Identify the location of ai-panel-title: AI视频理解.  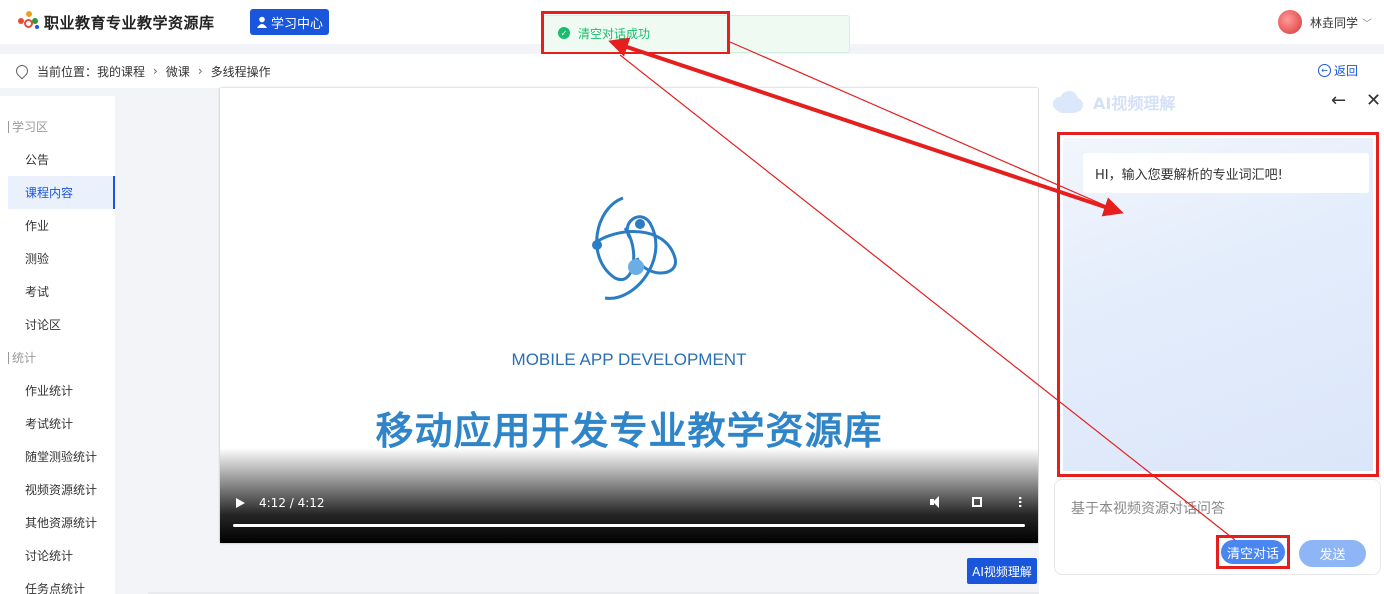
(1134, 103).